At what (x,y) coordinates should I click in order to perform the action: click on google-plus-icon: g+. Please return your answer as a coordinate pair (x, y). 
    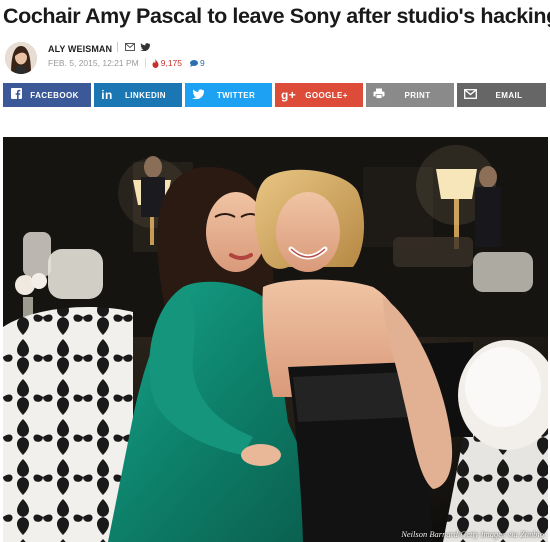
    Looking at the image, I should click on (289, 95).